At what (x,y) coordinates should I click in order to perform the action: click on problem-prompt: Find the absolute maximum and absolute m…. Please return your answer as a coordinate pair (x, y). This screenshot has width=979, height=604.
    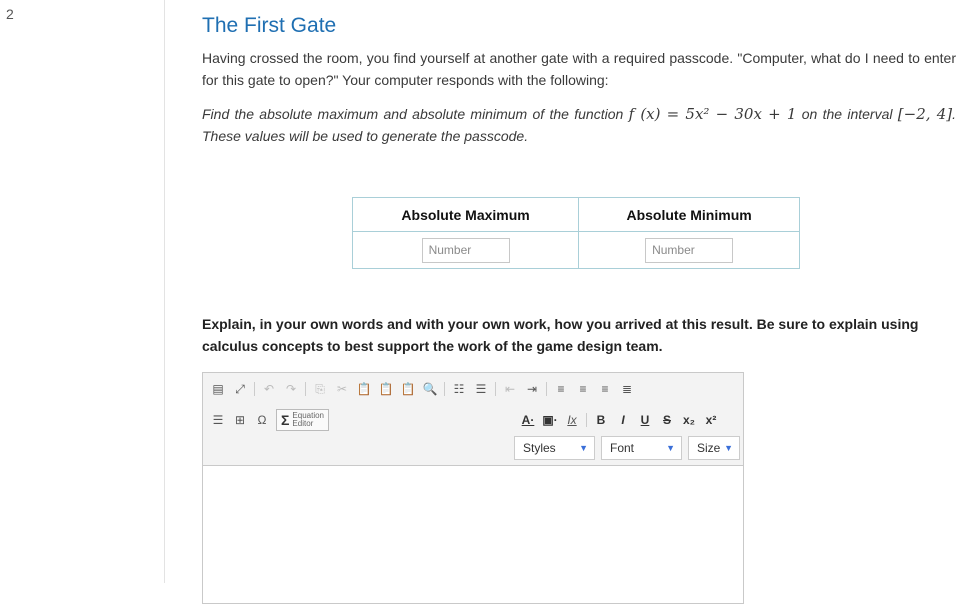
    Looking at the image, I should click on (579, 125).